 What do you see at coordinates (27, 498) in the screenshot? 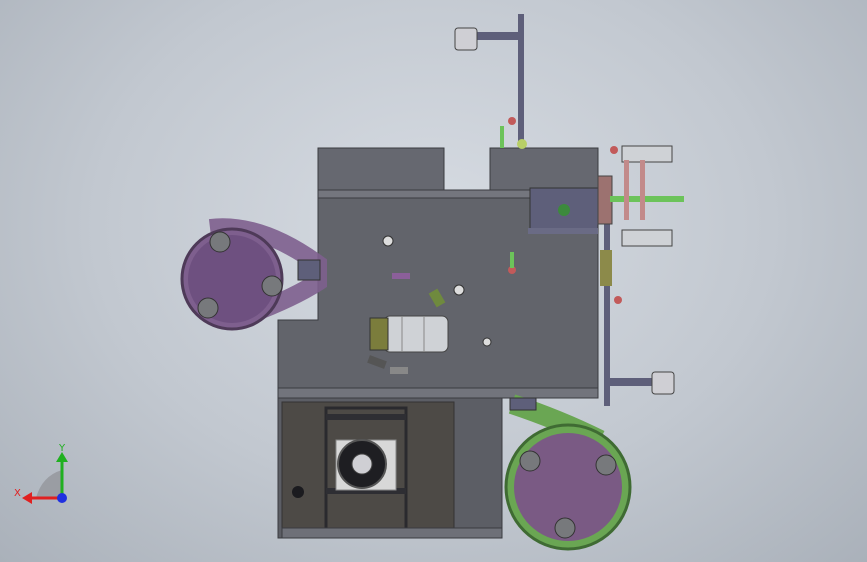
I see `triad-x-arrow` at bounding box center [27, 498].